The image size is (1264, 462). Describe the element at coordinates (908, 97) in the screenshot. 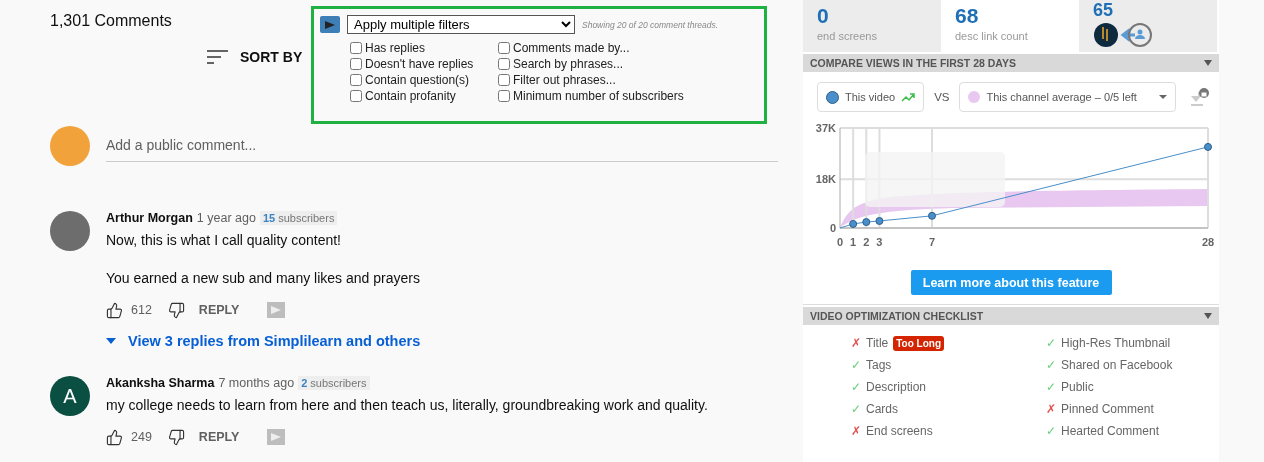

I see `trend-up-icon` at that location.